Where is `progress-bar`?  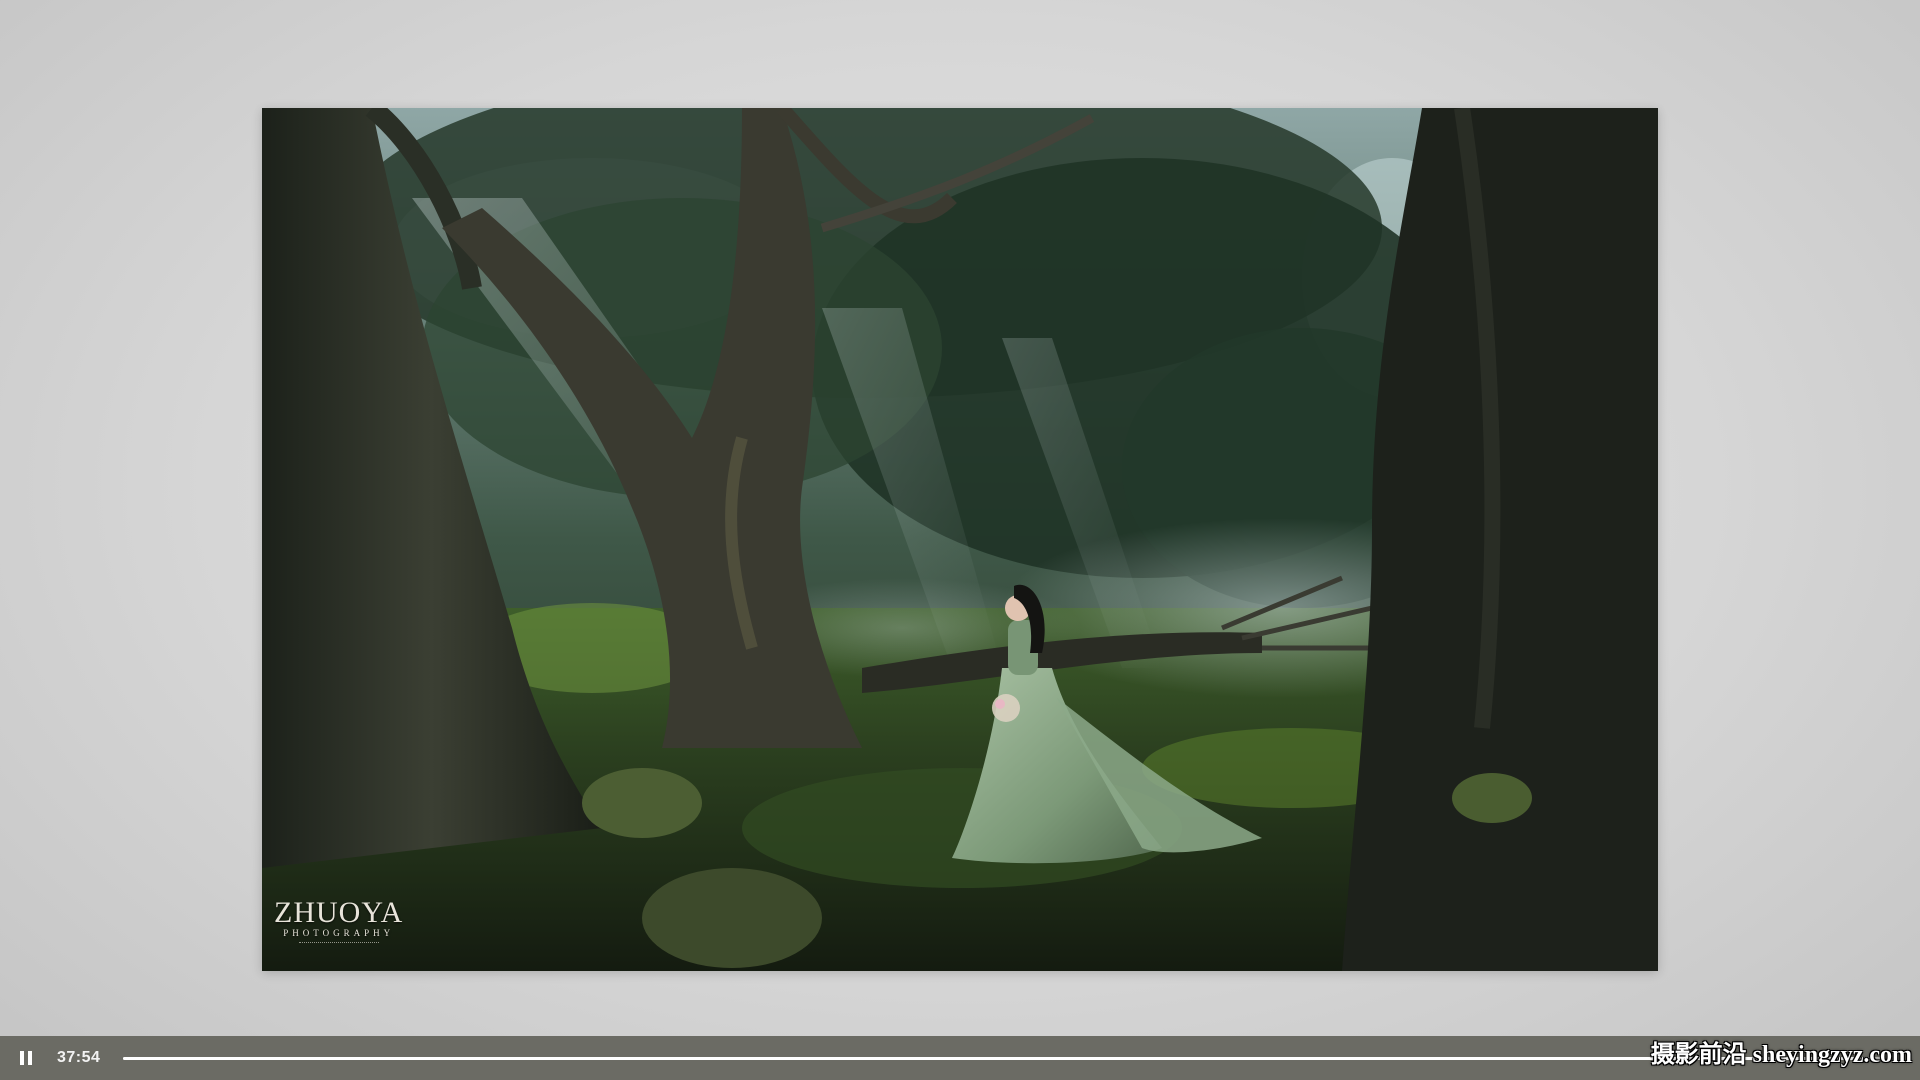 progress-bar is located at coordinates (1003, 1058).